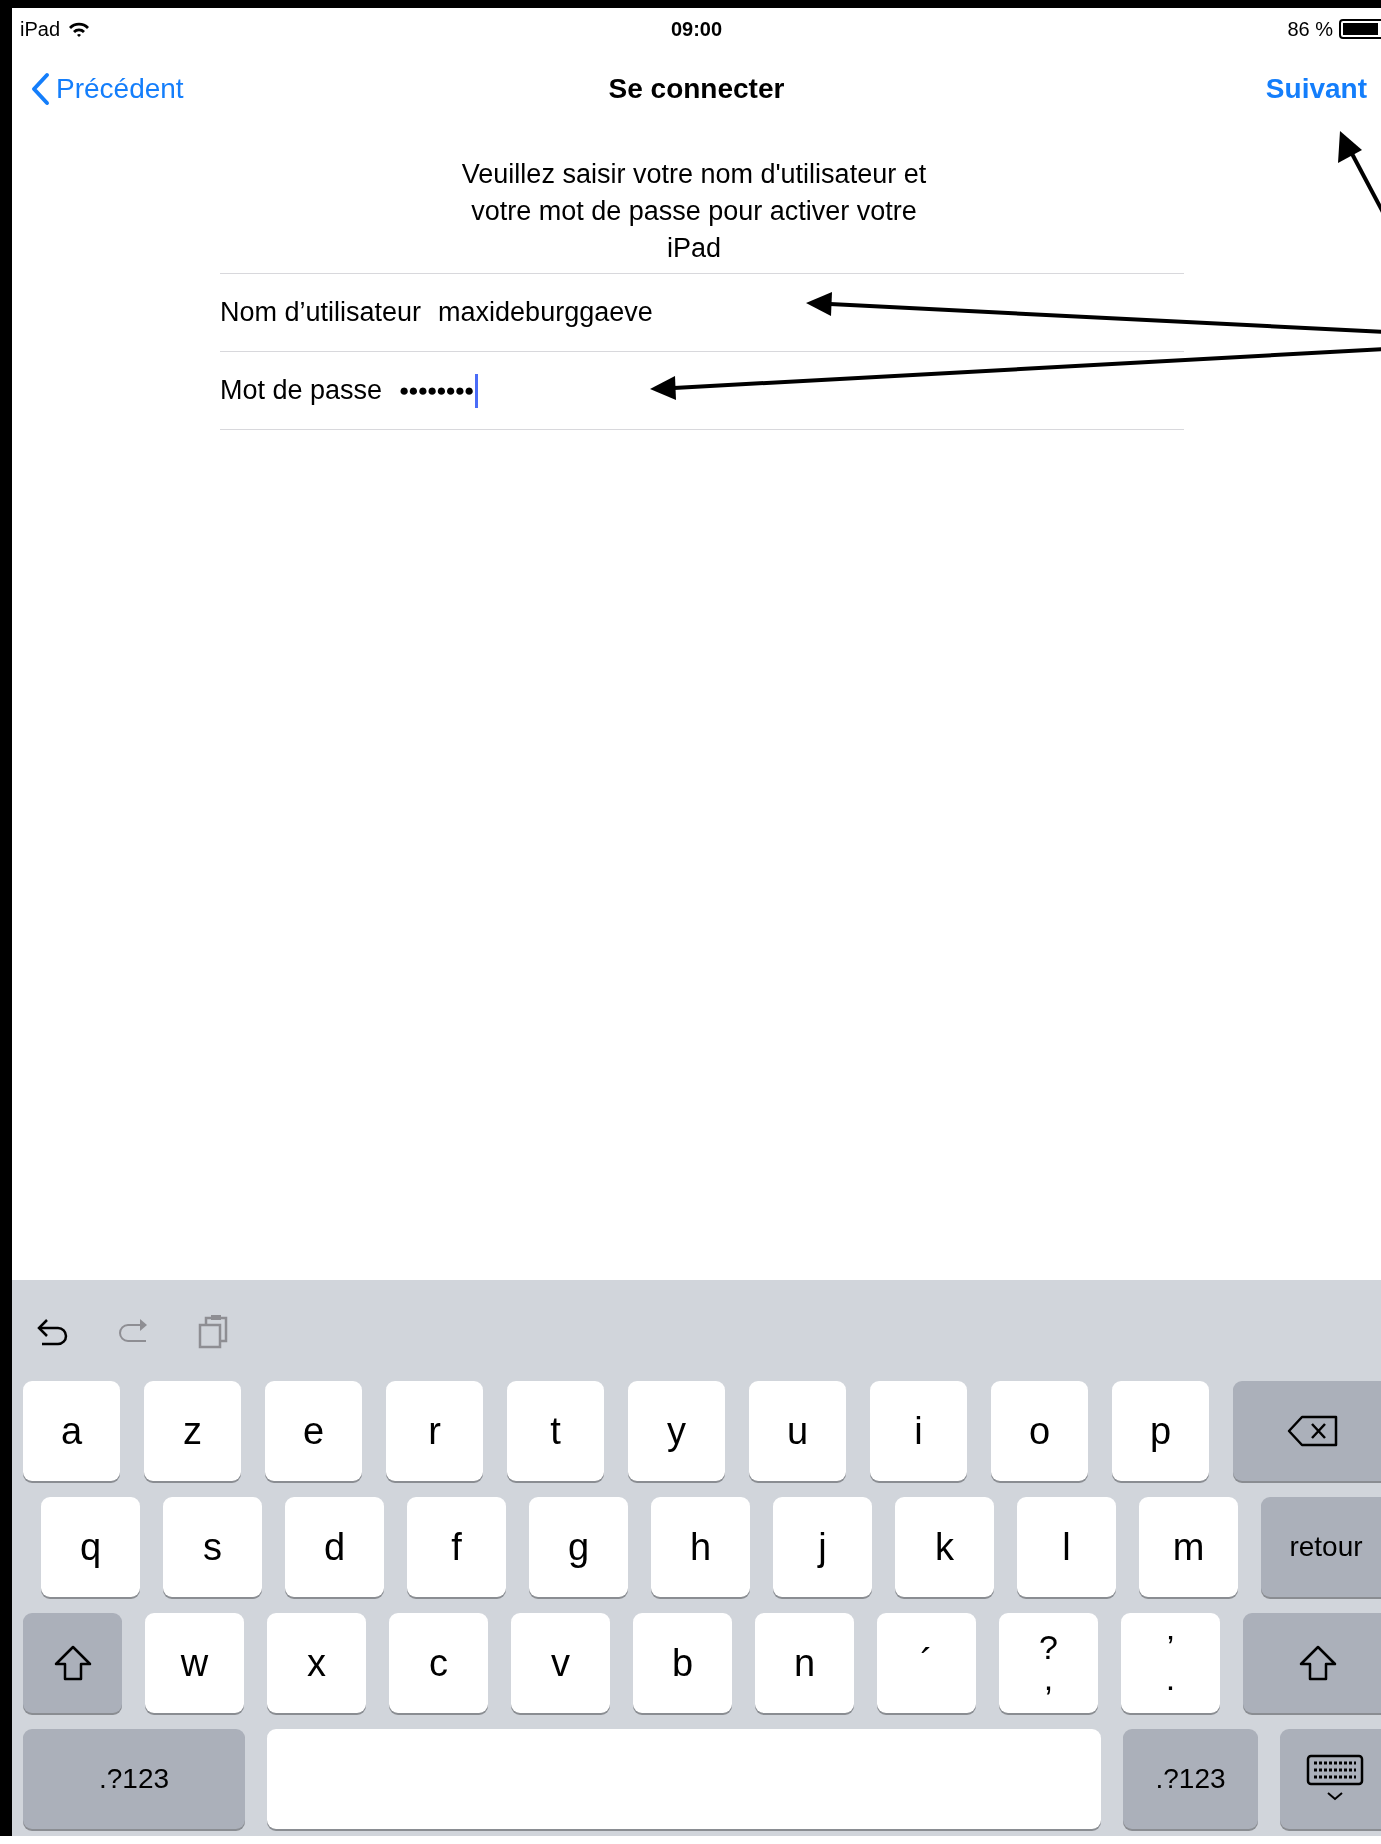 The width and height of the screenshot is (1381, 1844). I want to click on back-button: Précédent, so click(107, 89).